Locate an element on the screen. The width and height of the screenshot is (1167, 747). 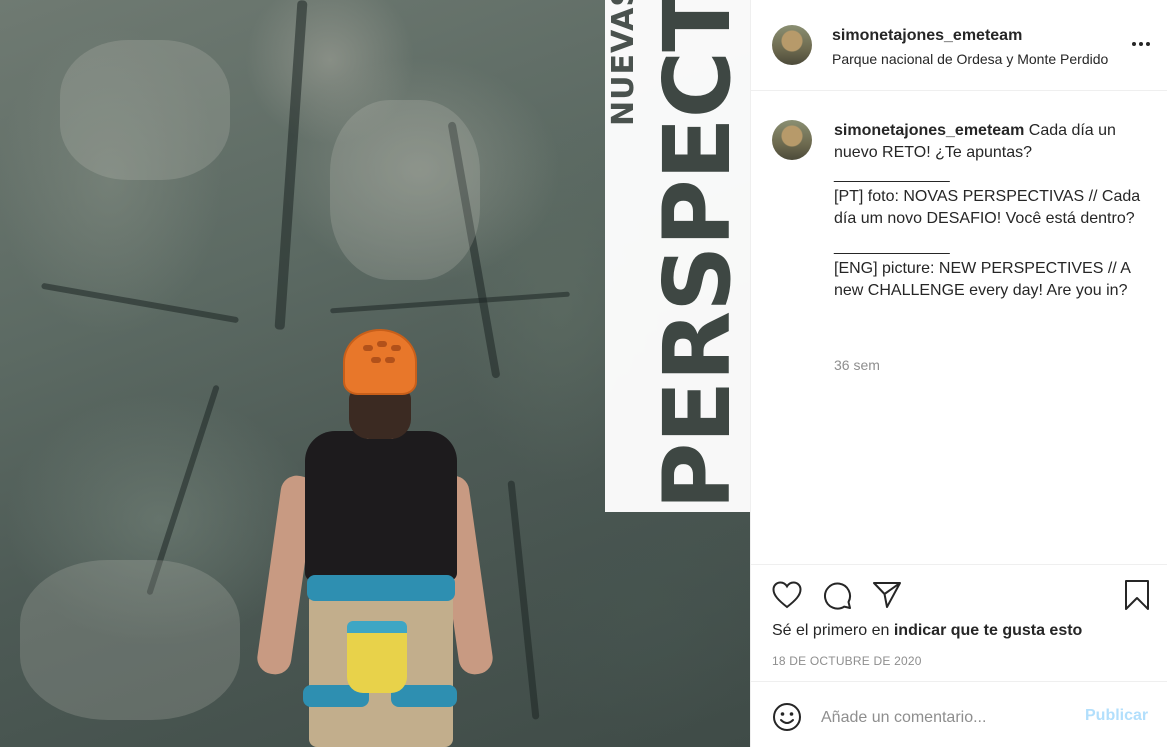
overlay-title-small: NUEVAS is located at coordinates (623, 63).